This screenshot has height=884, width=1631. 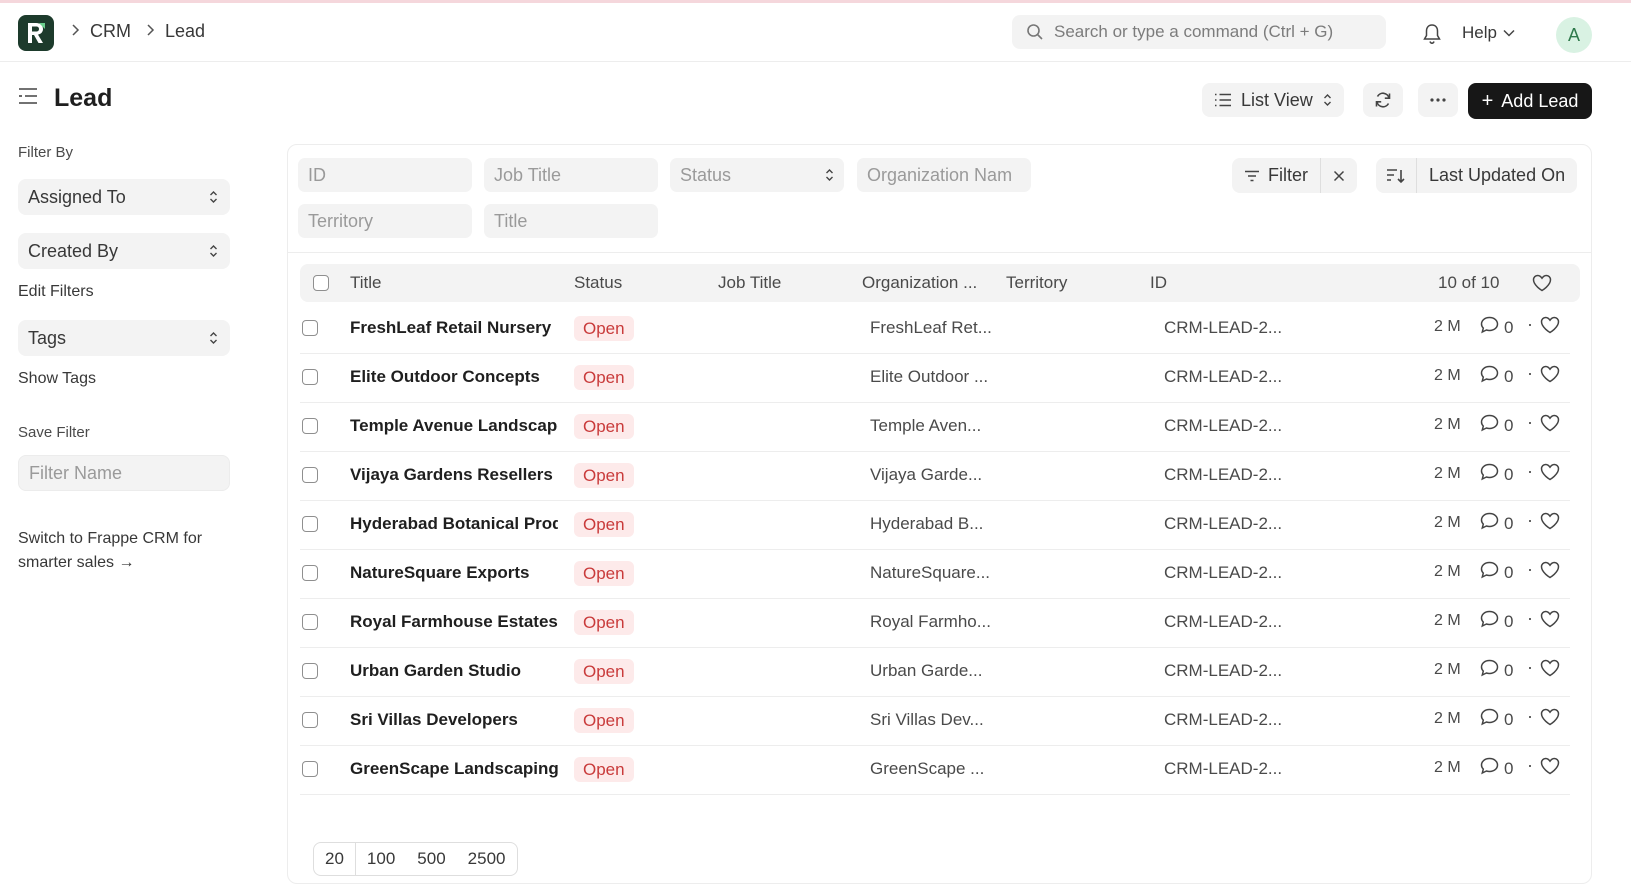 What do you see at coordinates (110, 31) in the screenshot?
I see `breadcrumb-crm: CRM` at bounding box center [110, 31].